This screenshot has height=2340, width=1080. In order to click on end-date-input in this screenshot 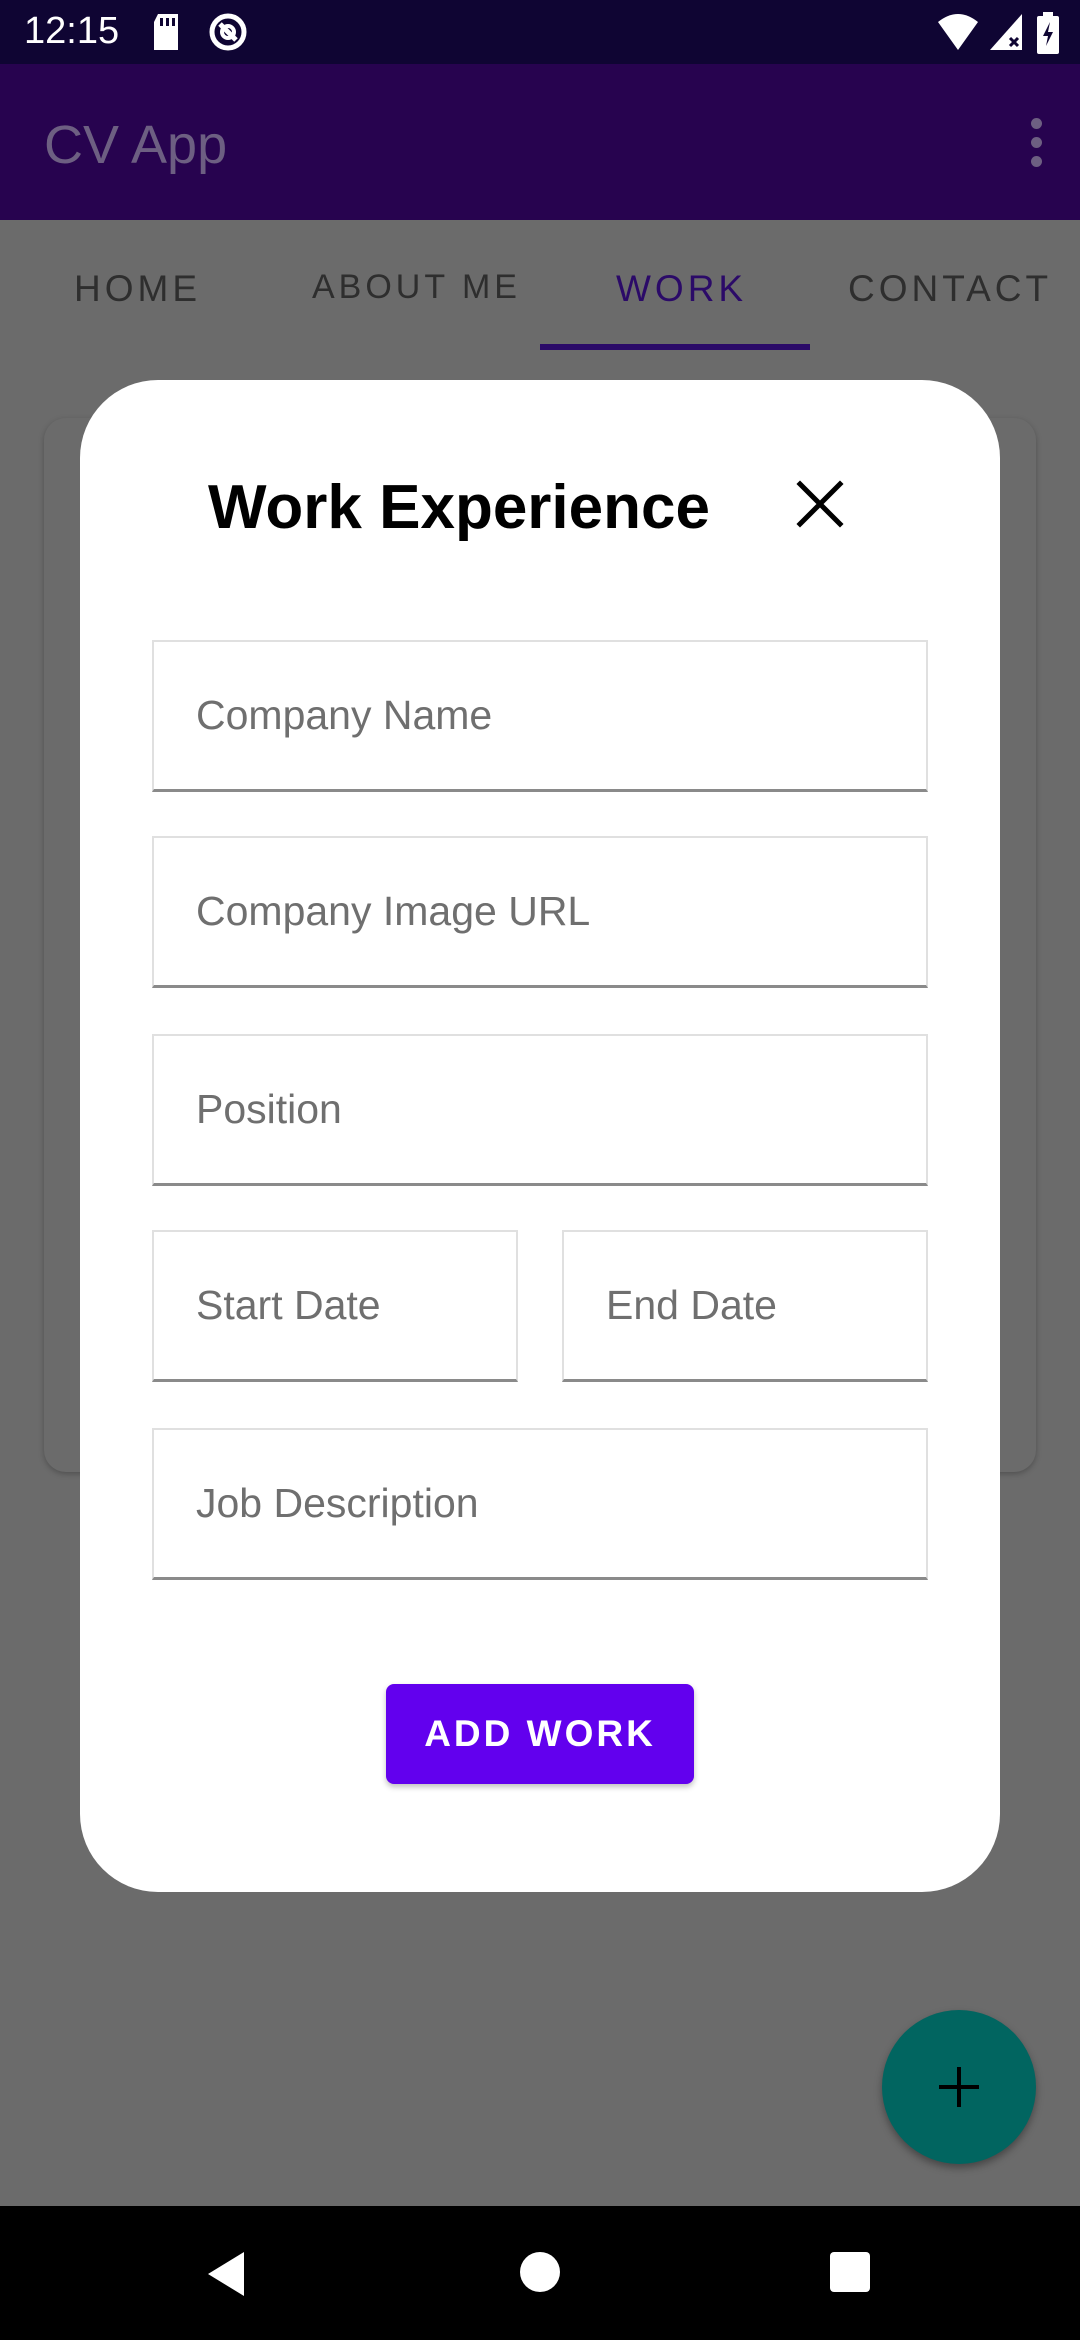, I will do `click(745, 1305)`.